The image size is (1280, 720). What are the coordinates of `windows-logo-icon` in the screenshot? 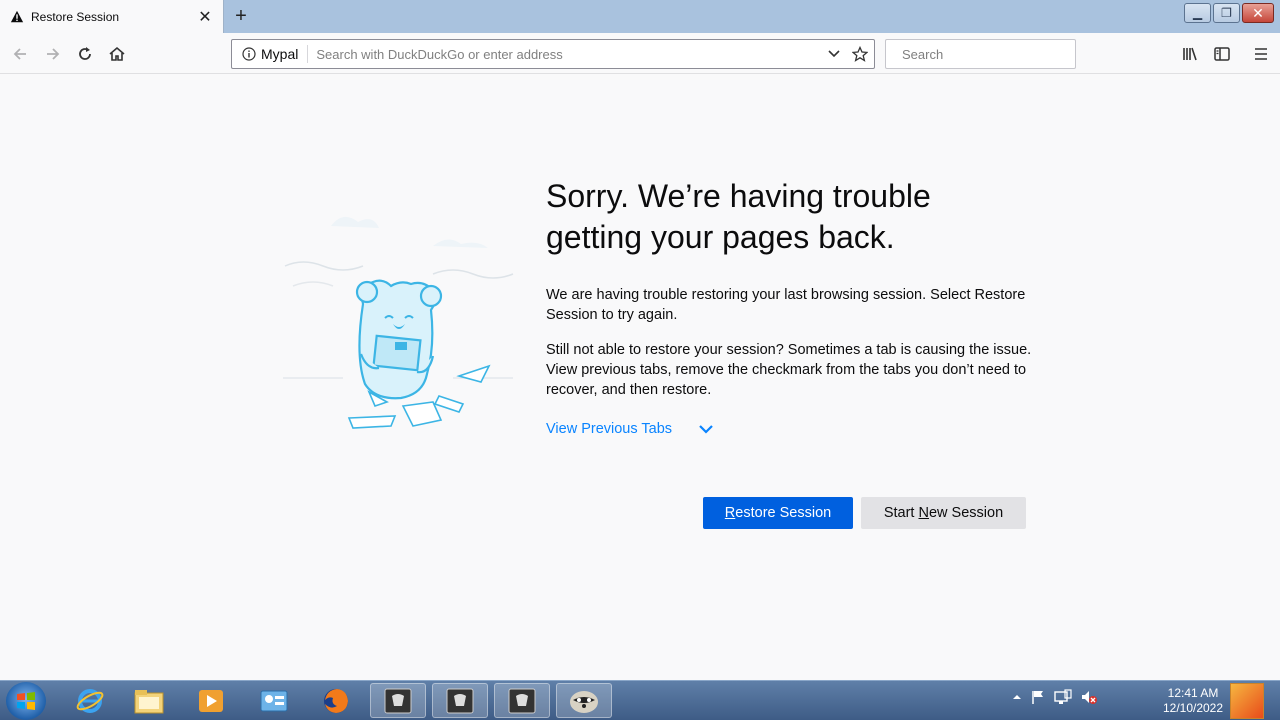 It's located at (26, 701).